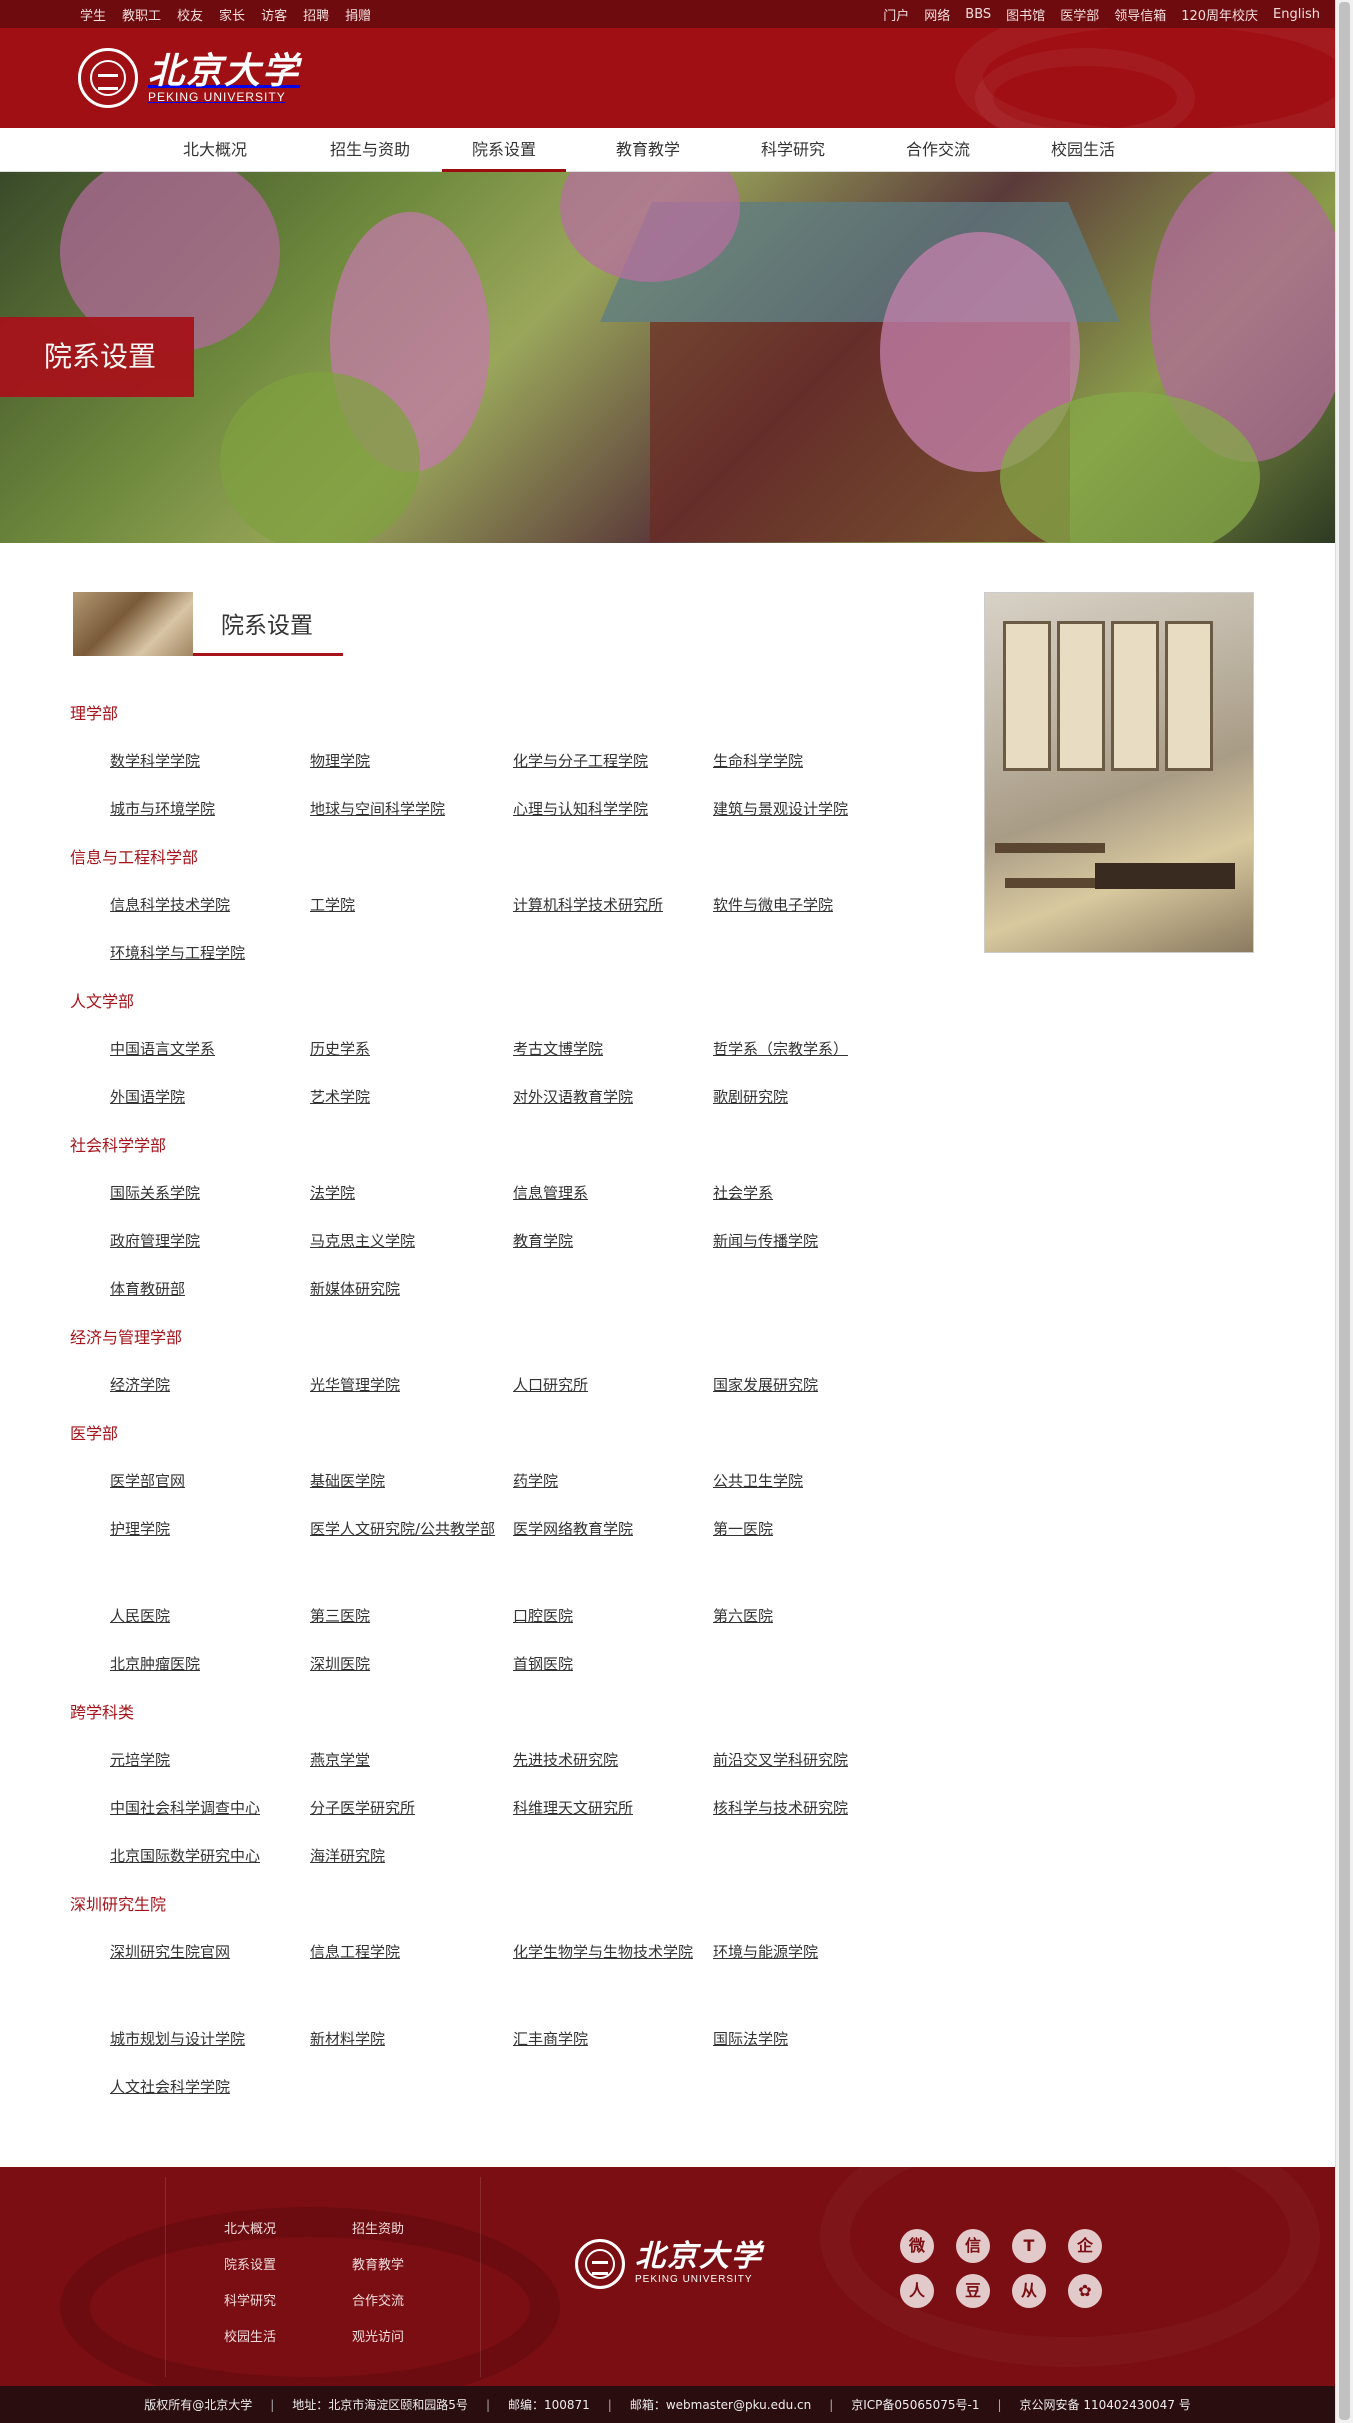  Describe the element at coordinates (205, 1529) in the screenshot. I see `list-item: 护理学院` at that location.